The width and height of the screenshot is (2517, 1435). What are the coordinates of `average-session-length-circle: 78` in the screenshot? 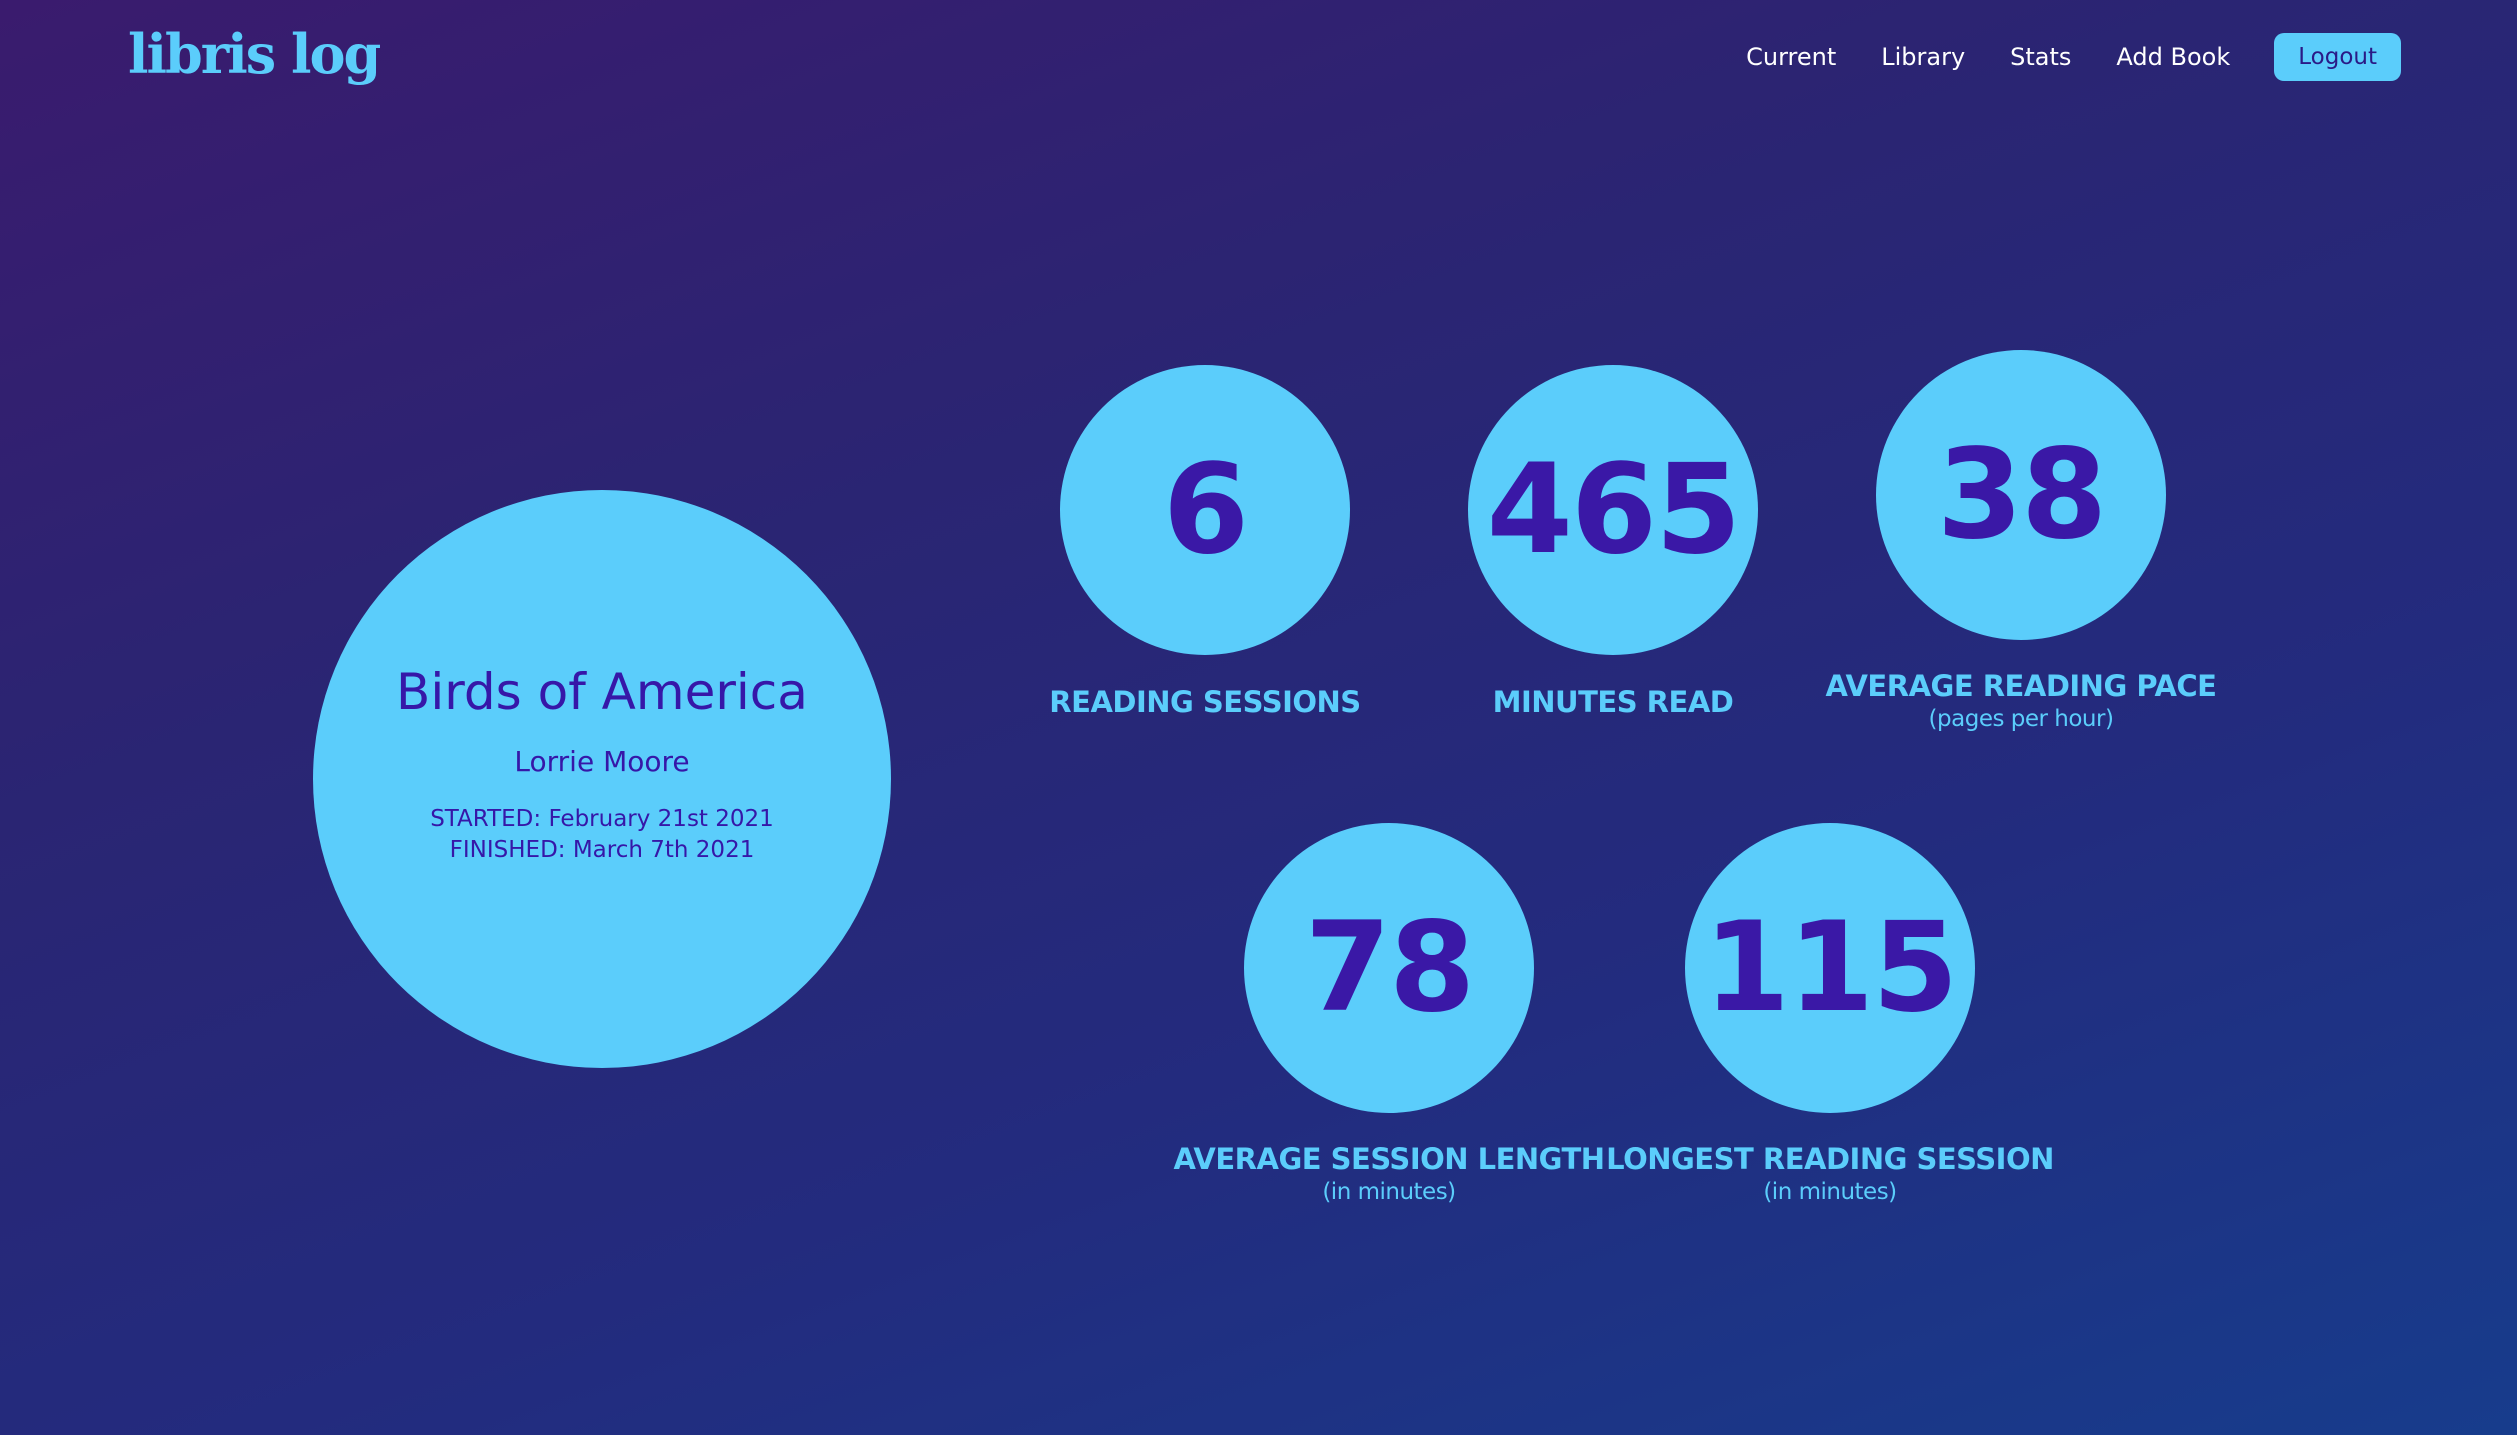 It's located at (1389, 968).